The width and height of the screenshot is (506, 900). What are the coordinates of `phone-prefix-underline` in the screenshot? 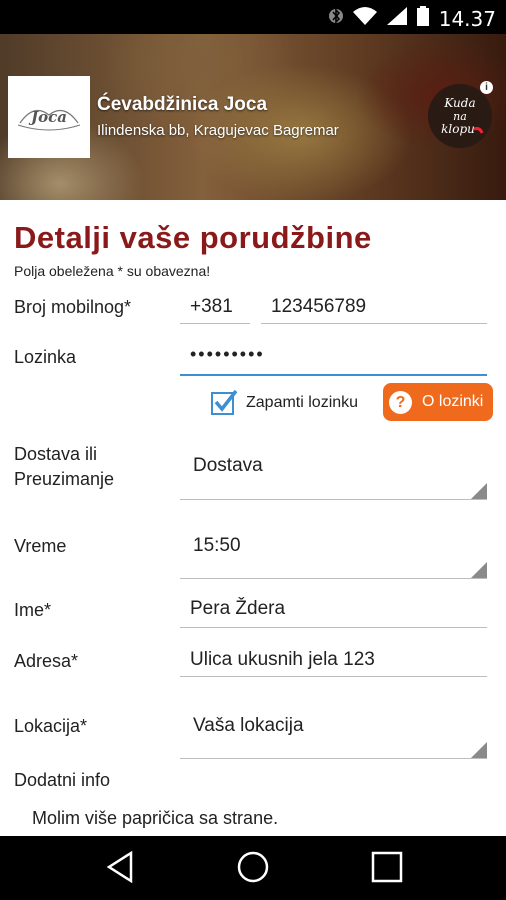 It's located at (215, 323).